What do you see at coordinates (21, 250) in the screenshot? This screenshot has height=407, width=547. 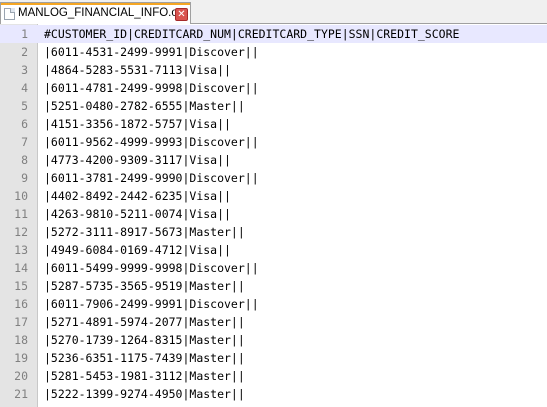 I see `line-number: 13` at bounding box center [21, 250].